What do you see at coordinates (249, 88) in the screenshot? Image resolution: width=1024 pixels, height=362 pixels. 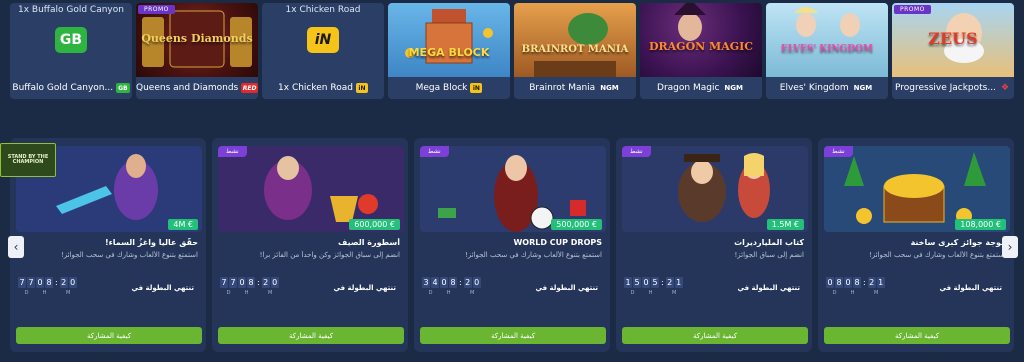 I see `provider-badge-icon: RED` at bounding box center [249, 88].